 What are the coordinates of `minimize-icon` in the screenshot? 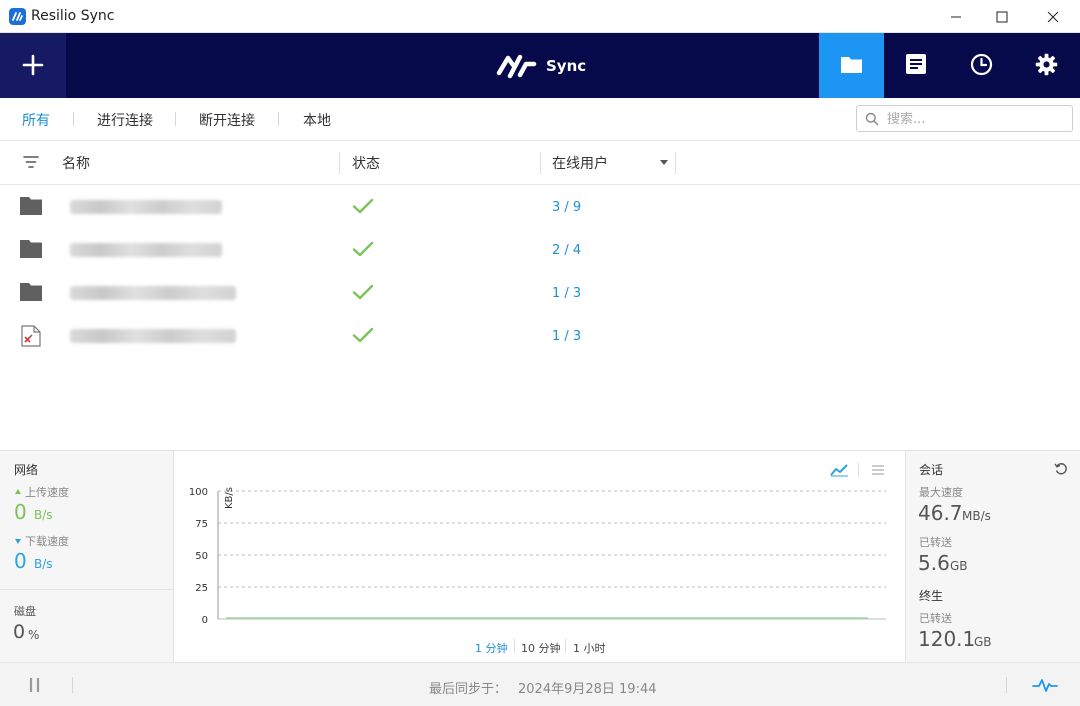 It's located at (956, 17).